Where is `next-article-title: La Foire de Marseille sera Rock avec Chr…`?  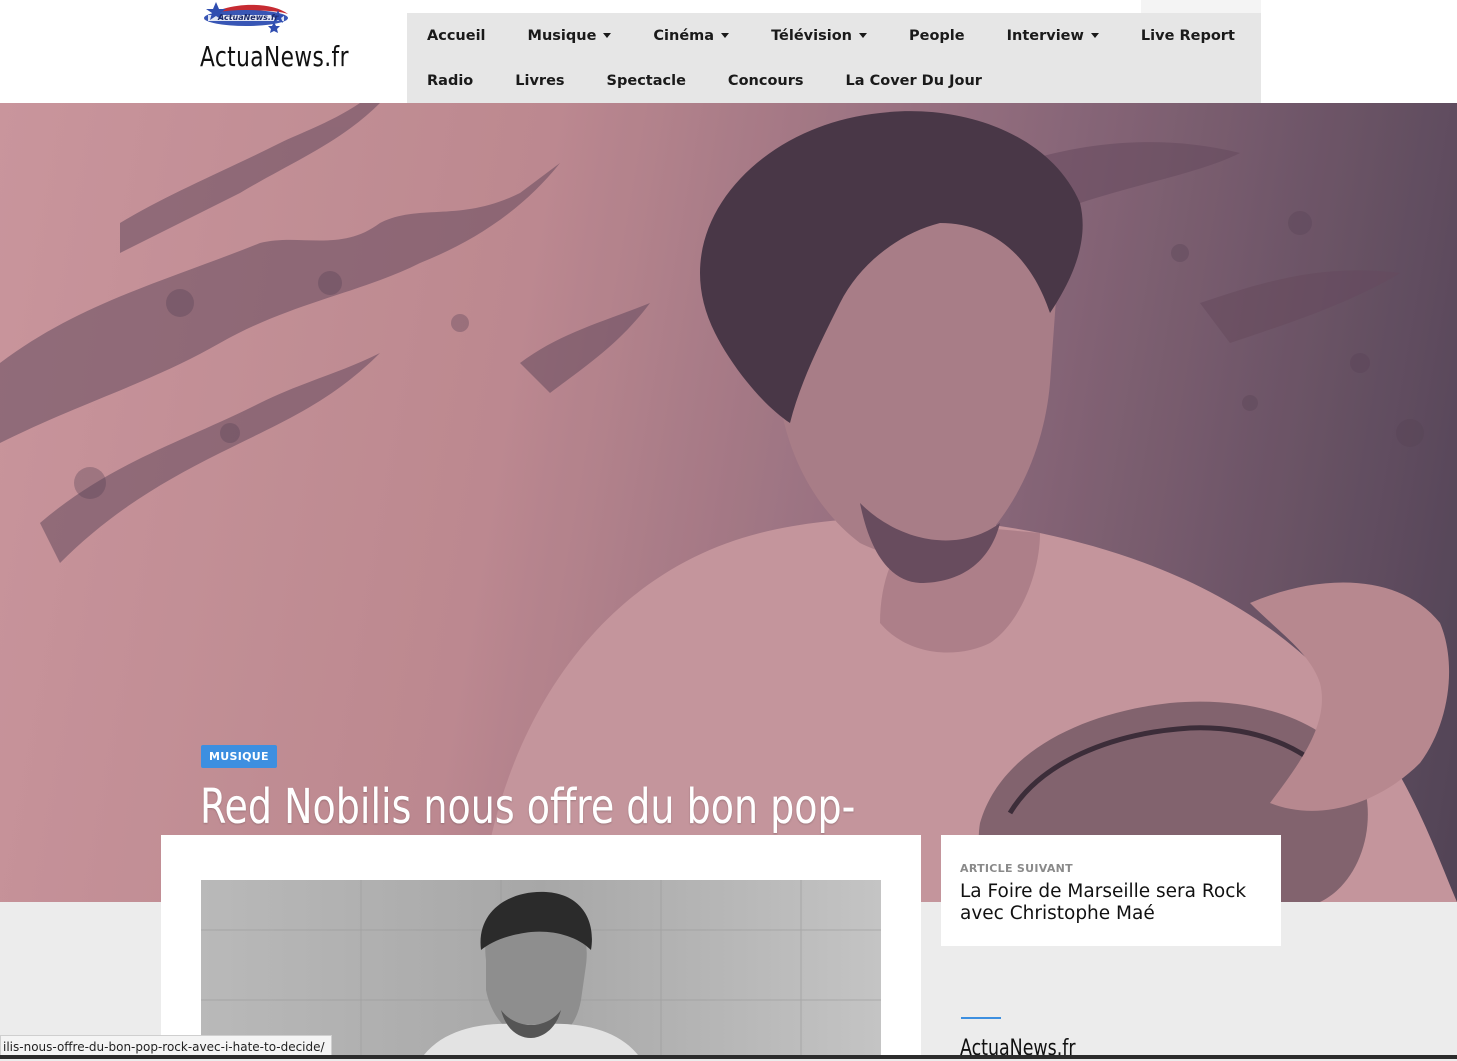 next-article-title: La Foire de Marseille sera Rock avec Chr… is located at coordinates (1110, 903).